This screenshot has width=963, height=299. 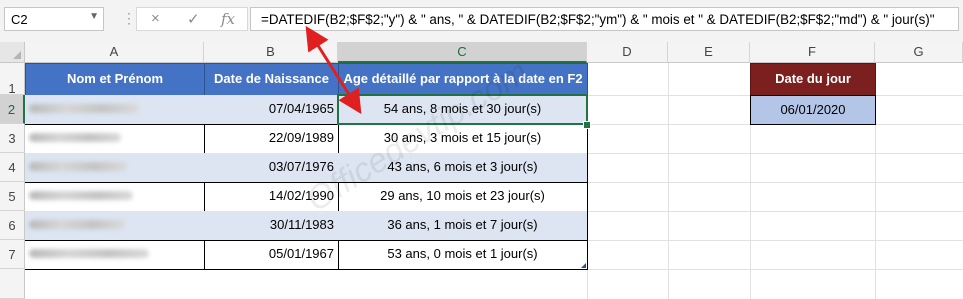 What do you see at coordinates (813, 110) in the screenshot?
I see `today-date-cell: 06/01/2020` at bounding box center [813, 110].